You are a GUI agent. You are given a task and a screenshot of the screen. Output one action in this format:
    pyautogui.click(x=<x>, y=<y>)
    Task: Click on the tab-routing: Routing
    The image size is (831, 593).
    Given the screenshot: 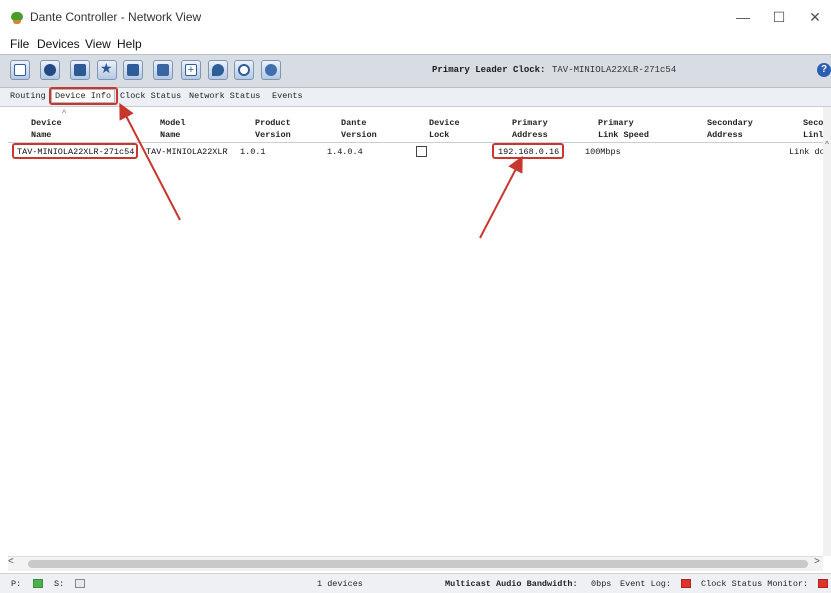 What is the action you would take?
    pyautogui.click(x=28, y=96)
    